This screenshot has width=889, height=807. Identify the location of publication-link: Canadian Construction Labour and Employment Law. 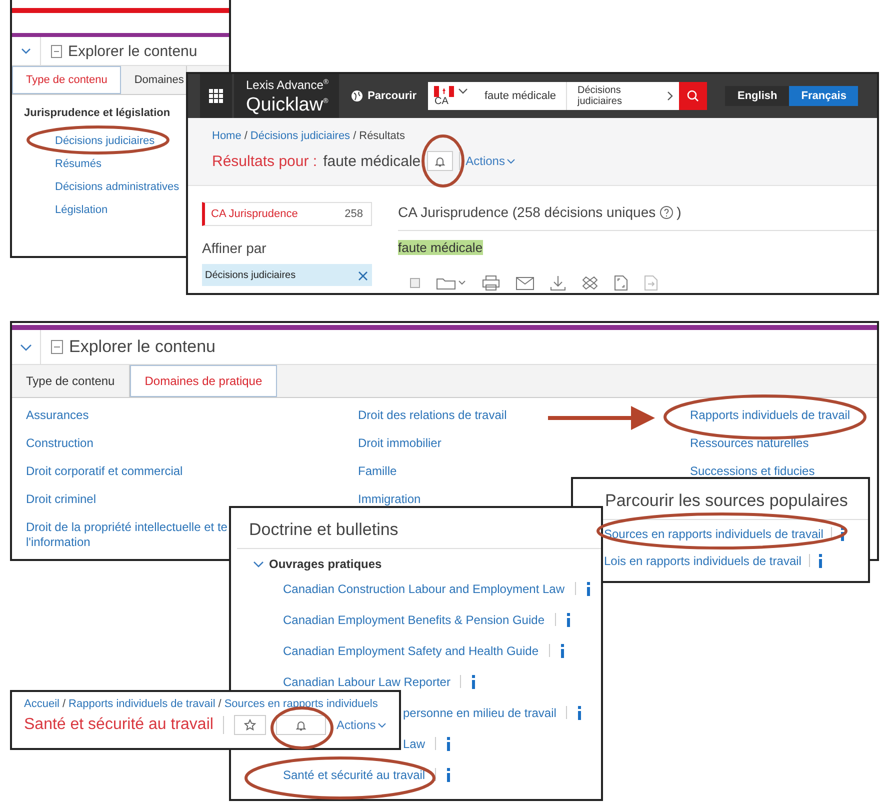
(424, 589).